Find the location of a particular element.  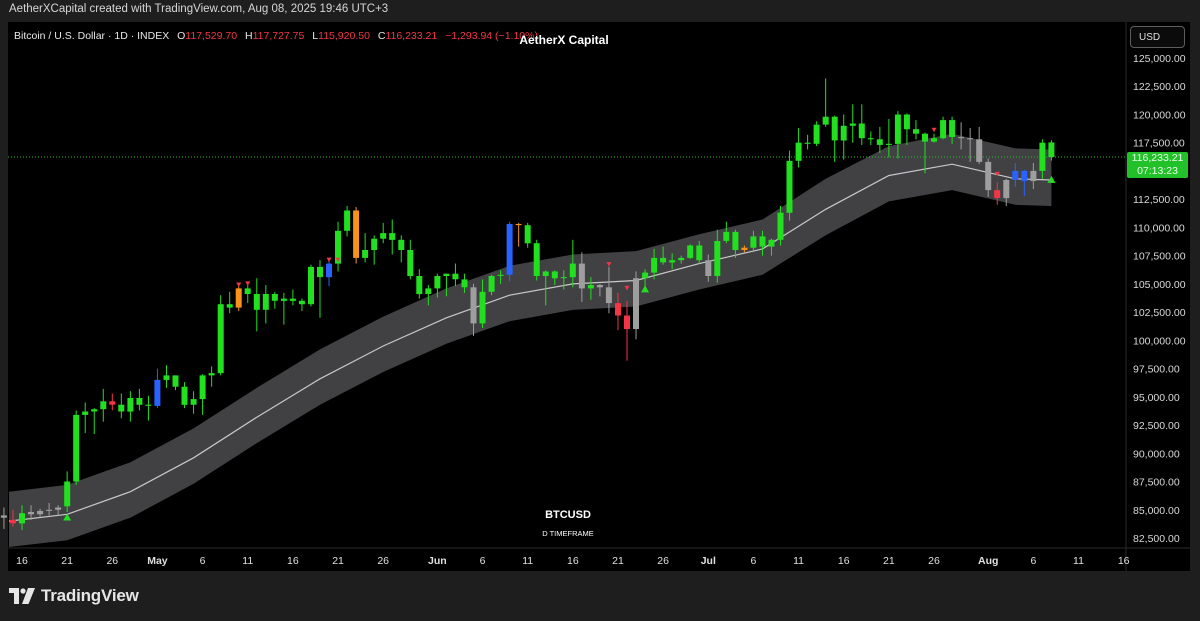

y-tick-label: 125,000.00 is located at coordinates (1159, 59).